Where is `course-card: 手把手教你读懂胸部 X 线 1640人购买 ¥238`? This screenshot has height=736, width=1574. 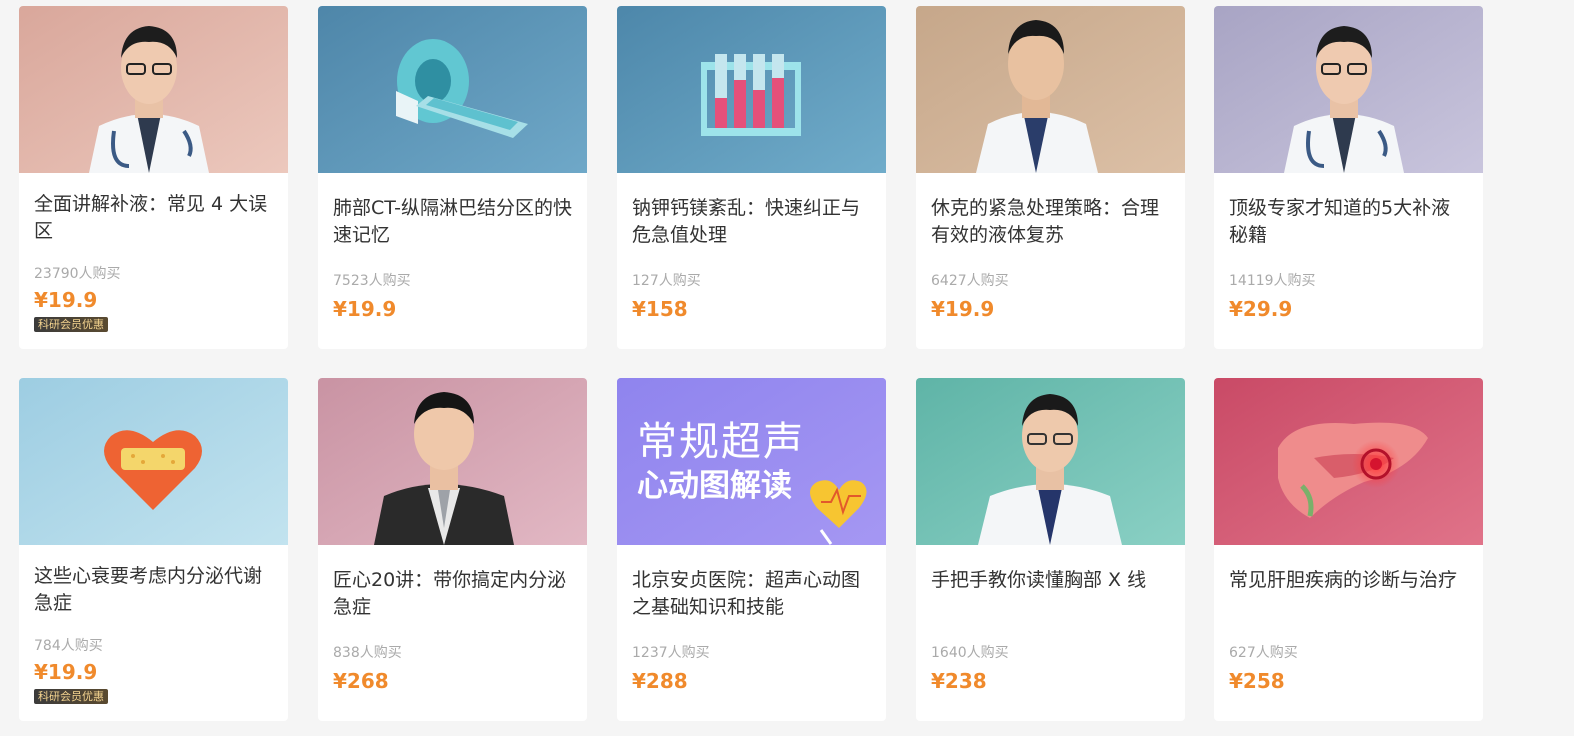 course-card: 手把手教你读懂胸部 X 线 1640人购买 ¥238 is located at coordinates (1050, 549).